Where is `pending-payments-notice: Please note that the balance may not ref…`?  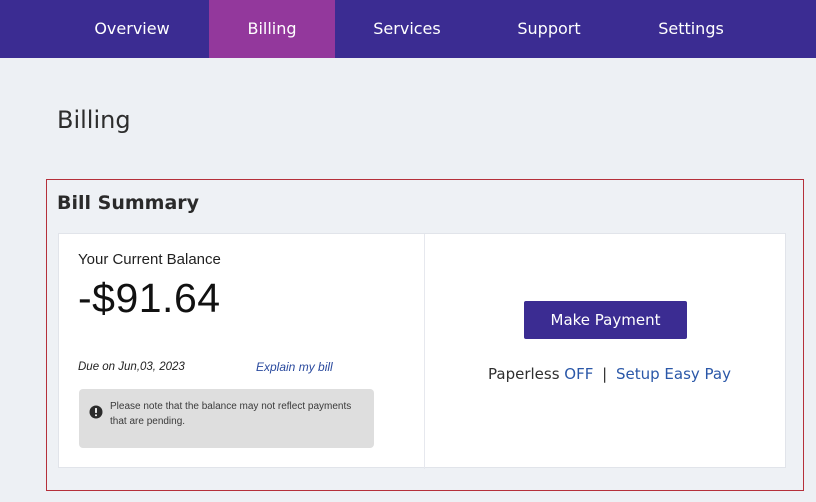 pending-payments-notice: Please note that the balance may not ref… is located at coordinates (226, 418).